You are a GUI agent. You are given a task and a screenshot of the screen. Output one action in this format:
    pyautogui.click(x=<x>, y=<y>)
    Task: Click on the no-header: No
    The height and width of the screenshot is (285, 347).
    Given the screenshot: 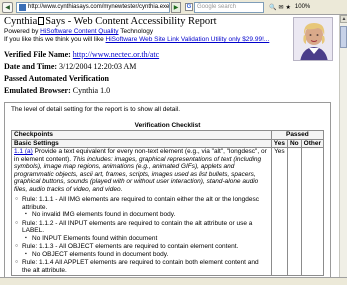 What is the action you would take?
    pyautogui.click(x=294, y=143)
    